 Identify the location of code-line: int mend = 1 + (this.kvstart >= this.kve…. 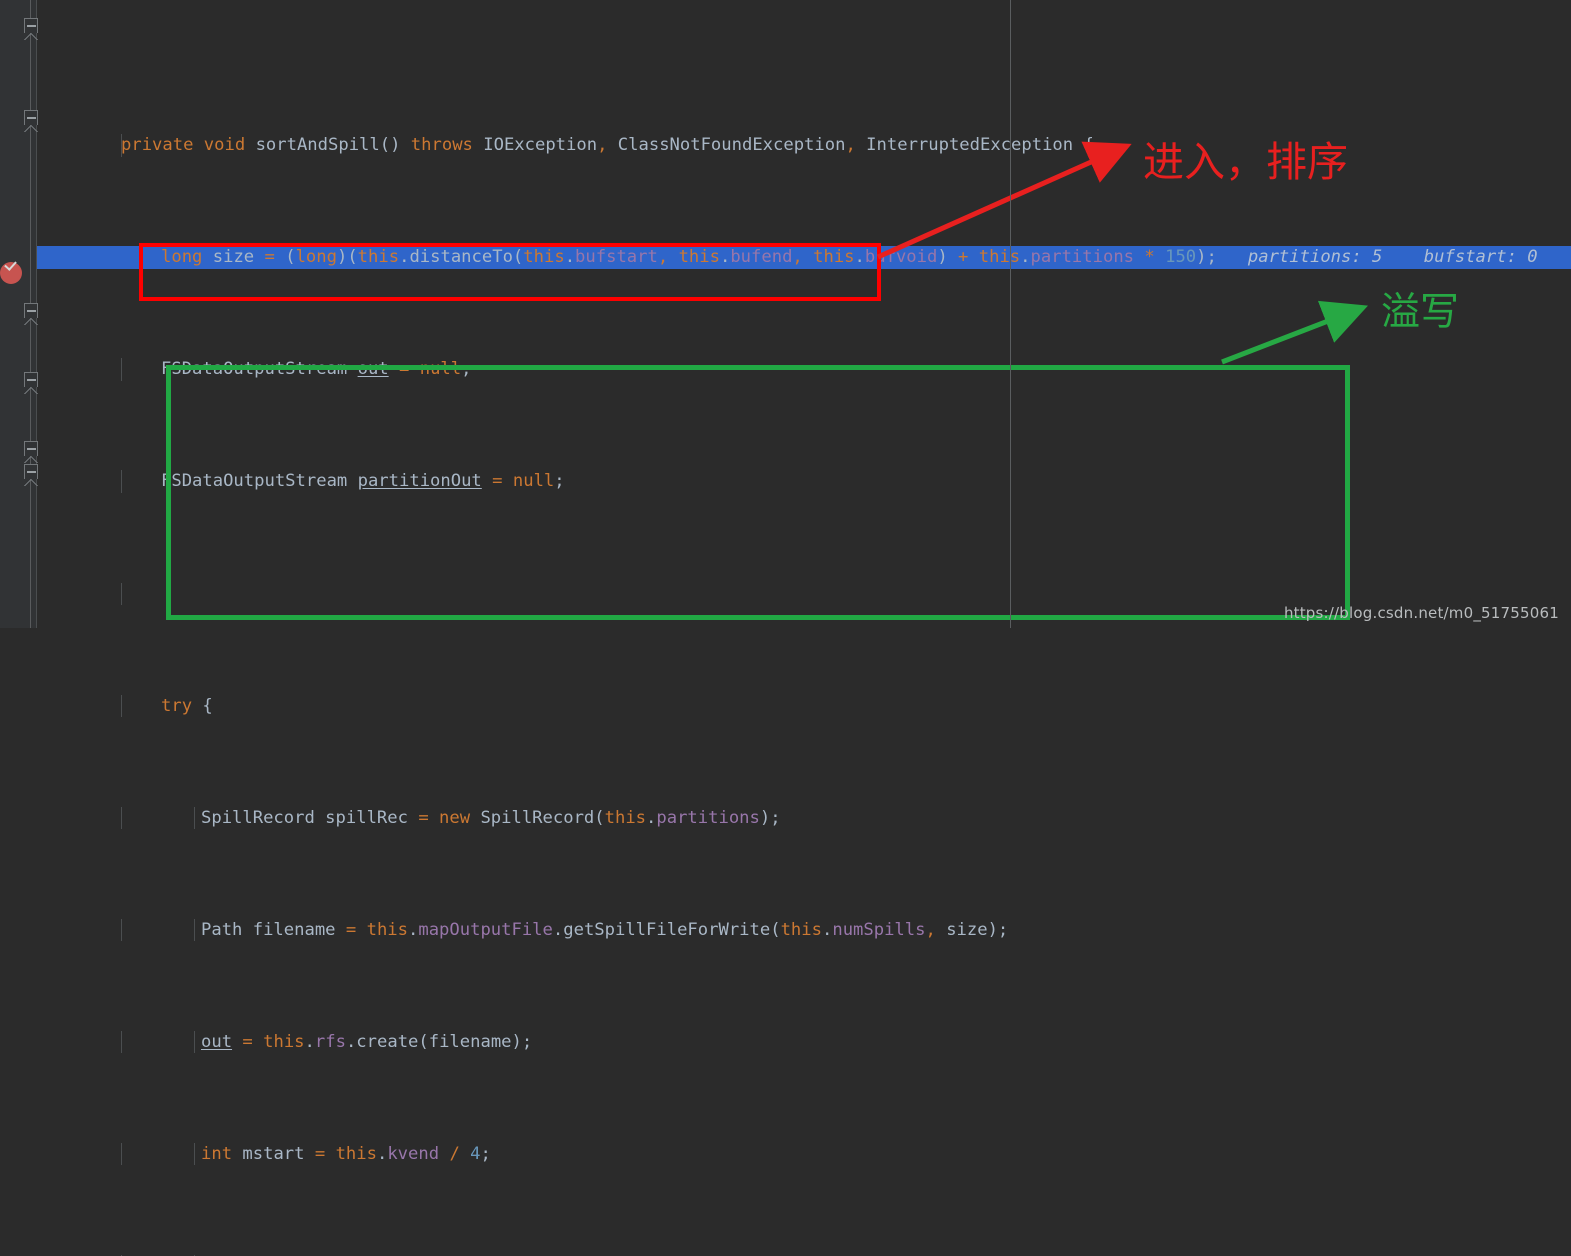
(804, 1255).